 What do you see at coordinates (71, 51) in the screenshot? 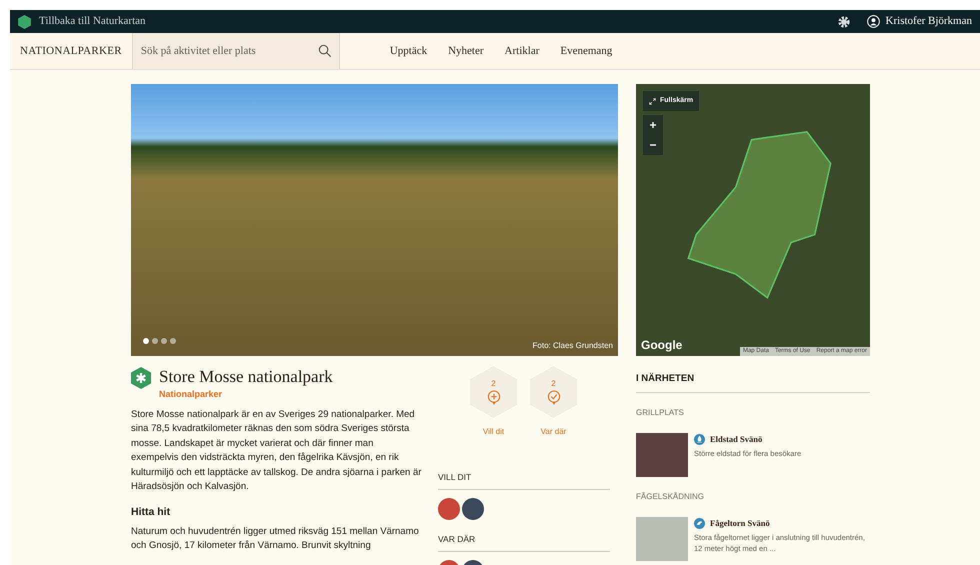
I see `brand: NATIONALPARKER` at bounding box center [71, 51].